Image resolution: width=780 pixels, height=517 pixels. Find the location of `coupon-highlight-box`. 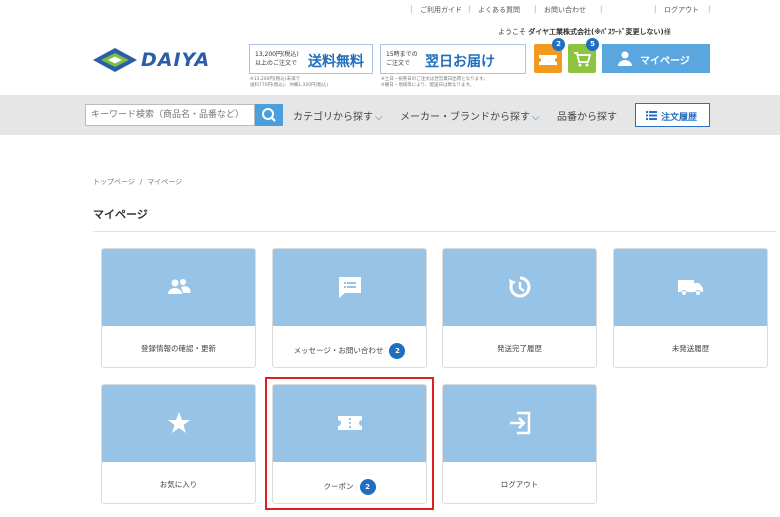

coupon-highlight-box is located at coordinates (349, 443).